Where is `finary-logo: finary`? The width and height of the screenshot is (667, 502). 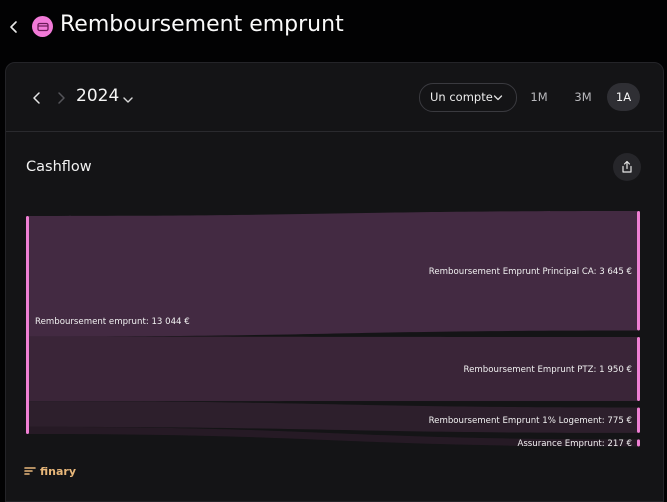
finary-logo: finary is located at coordinates (50, 471).